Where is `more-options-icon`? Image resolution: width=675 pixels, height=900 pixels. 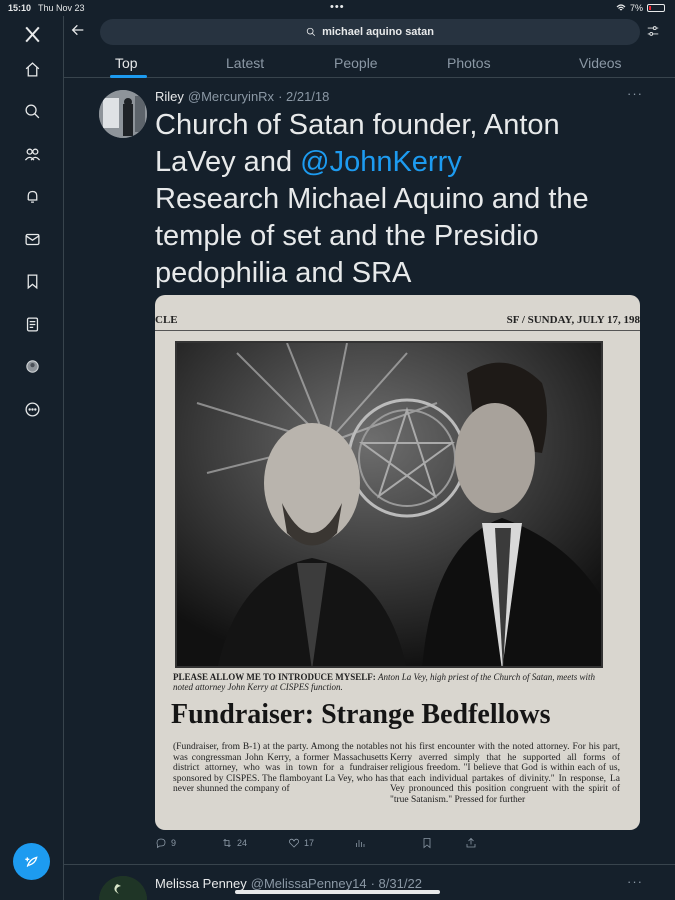 more-options-icon is located at coordinates (32, 409).